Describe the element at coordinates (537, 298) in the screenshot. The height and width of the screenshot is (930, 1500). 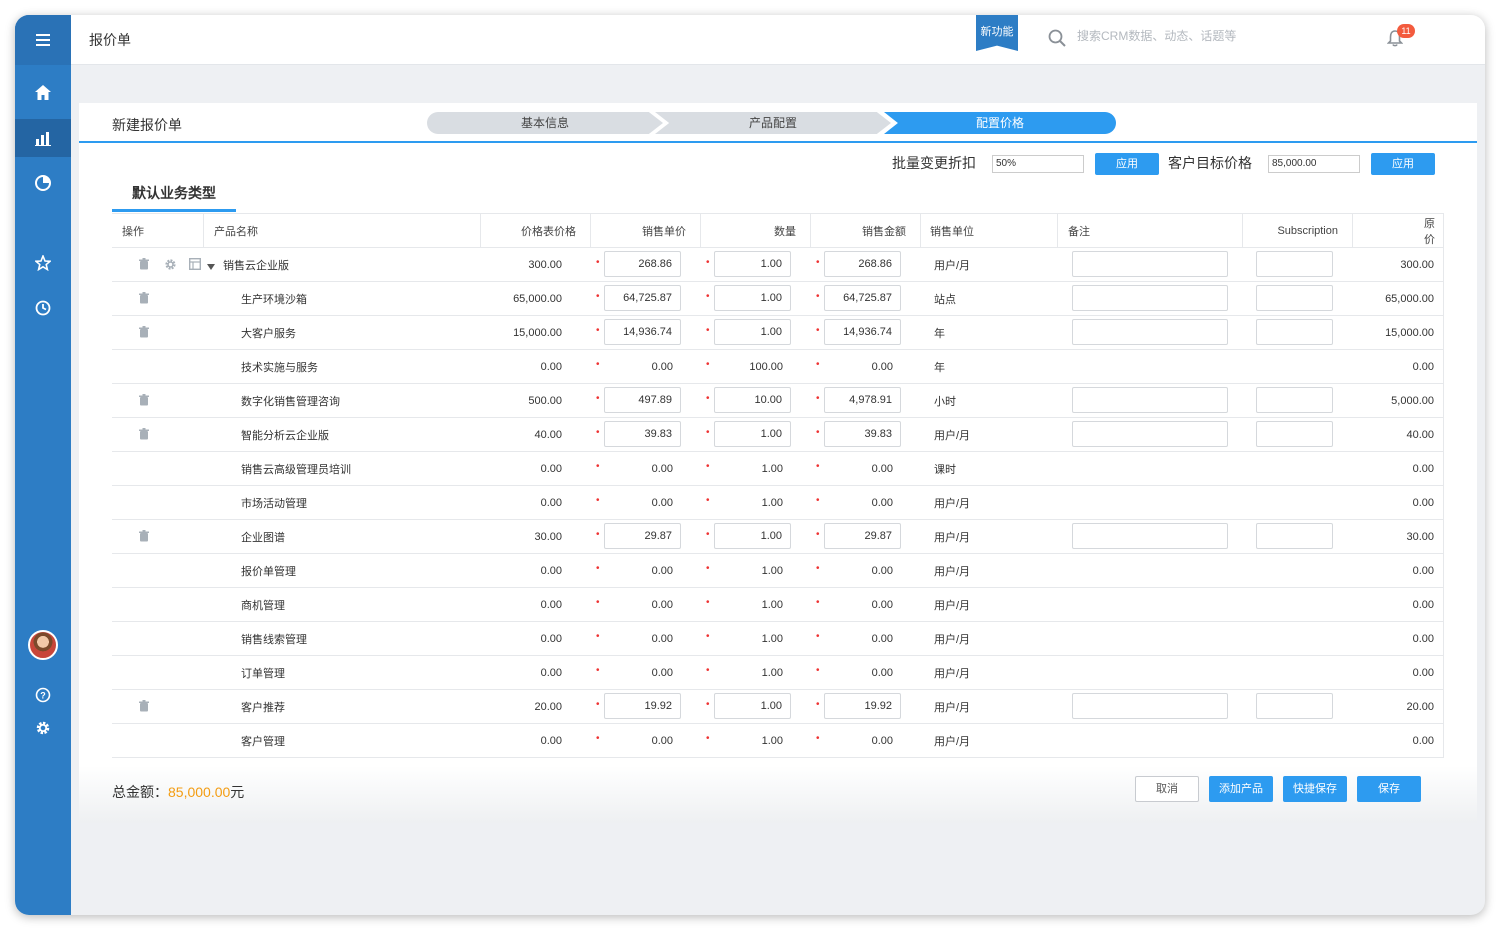
I see `list-price: 65,000.00` at that location.